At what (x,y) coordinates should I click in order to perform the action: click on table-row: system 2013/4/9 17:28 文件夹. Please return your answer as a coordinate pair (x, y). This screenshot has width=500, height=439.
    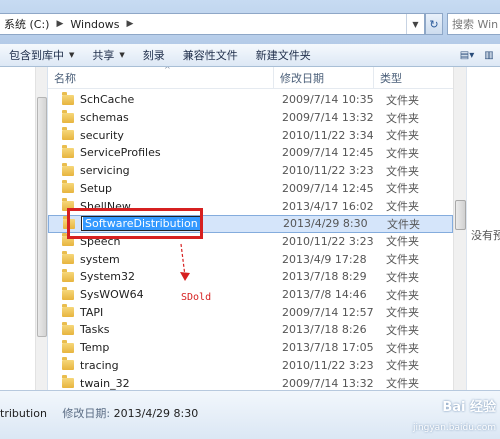
    Looking at the image, I should click on (250, 259).